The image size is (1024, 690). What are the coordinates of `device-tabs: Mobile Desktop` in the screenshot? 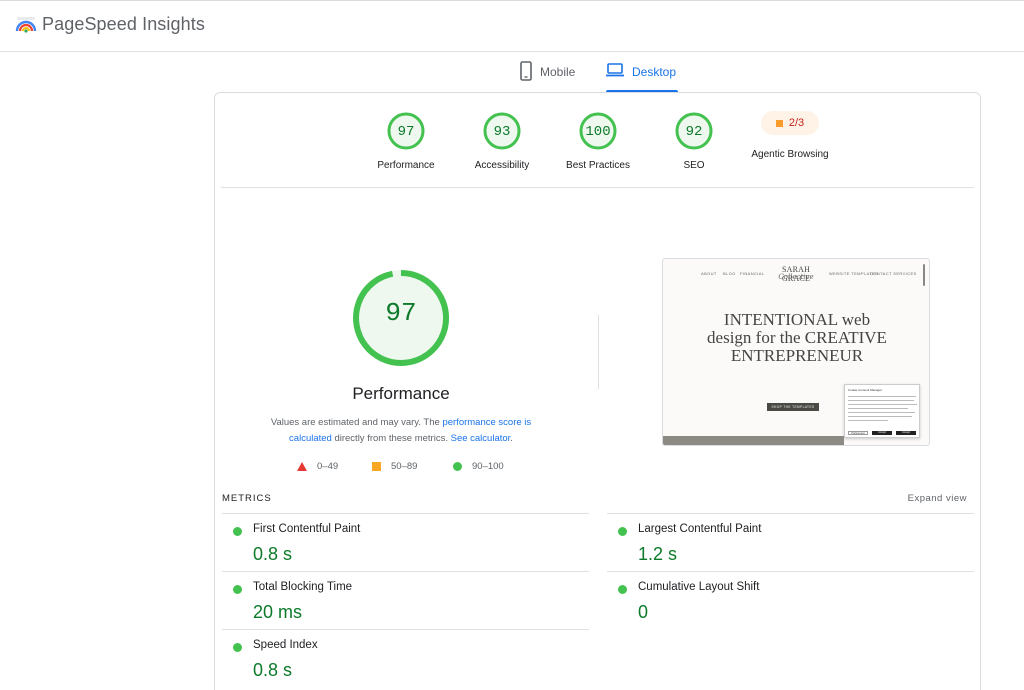 It's located at (512, 72).